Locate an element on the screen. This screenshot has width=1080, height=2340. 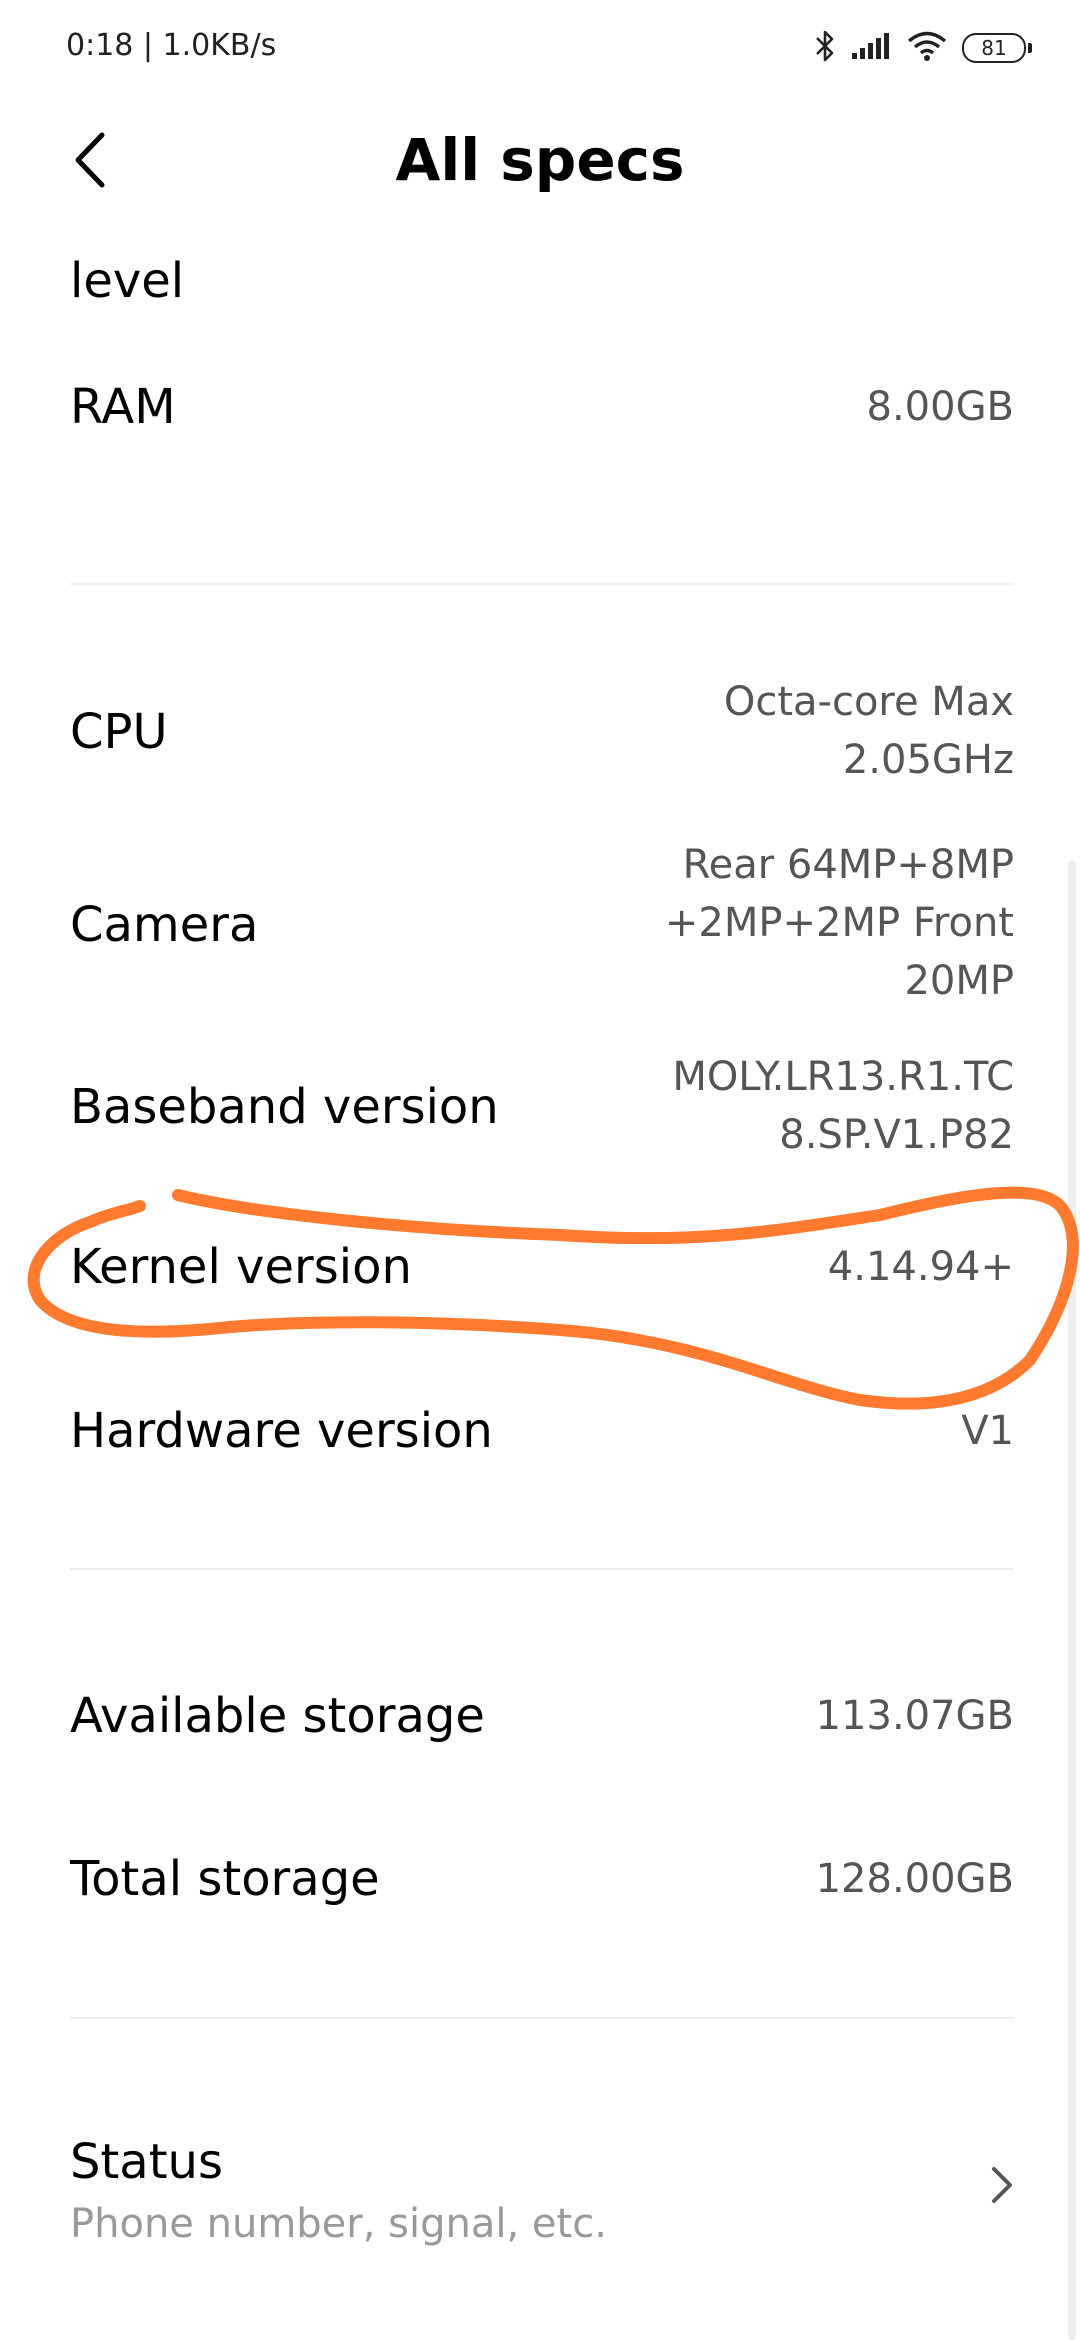
spec-label: Kernel version is located at coordinates (241, 1267).